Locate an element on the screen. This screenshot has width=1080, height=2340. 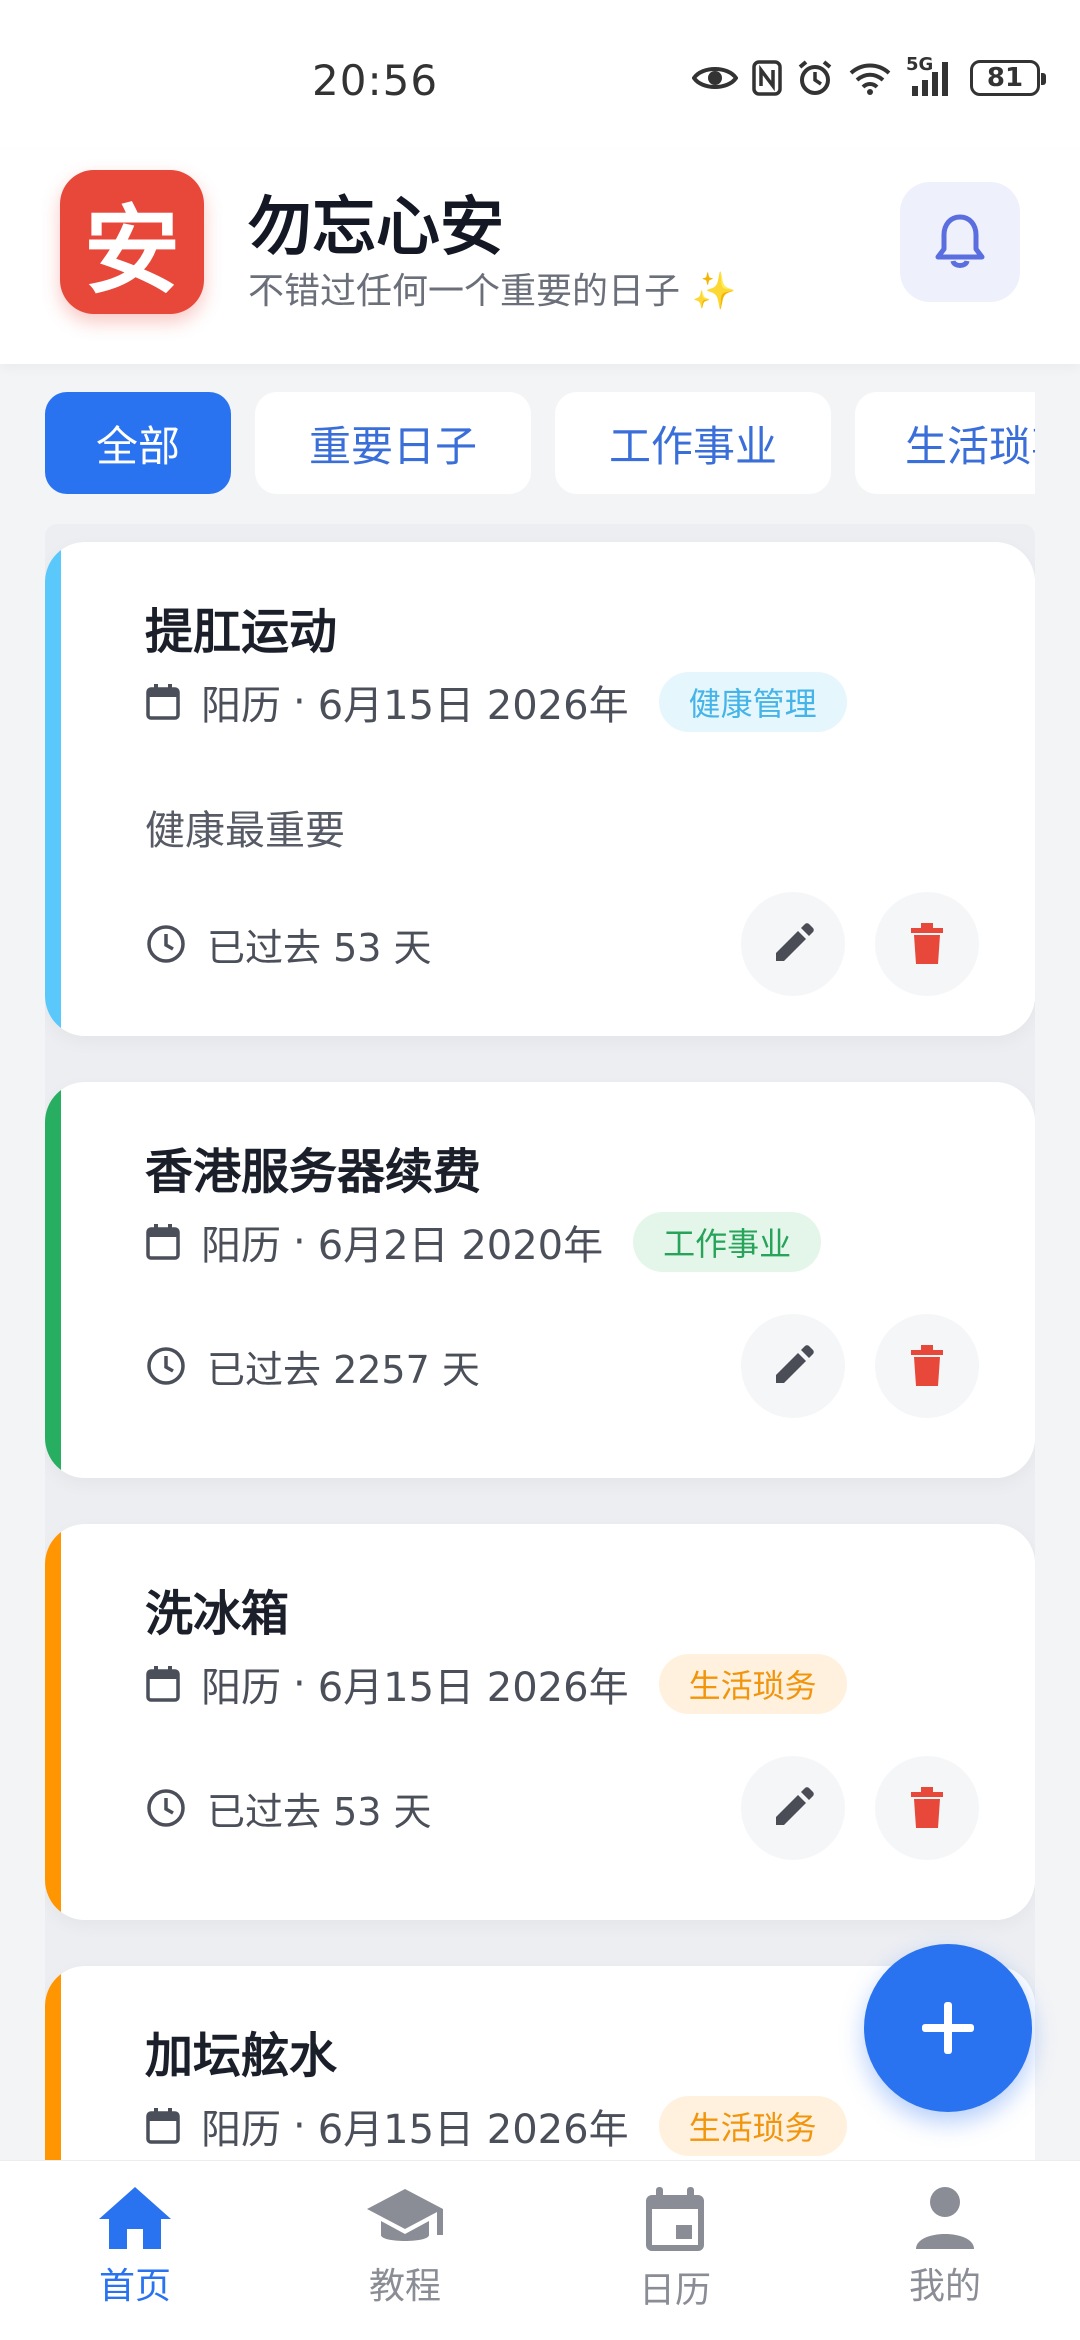
add-event-button is located at coordinates (948, 2028).